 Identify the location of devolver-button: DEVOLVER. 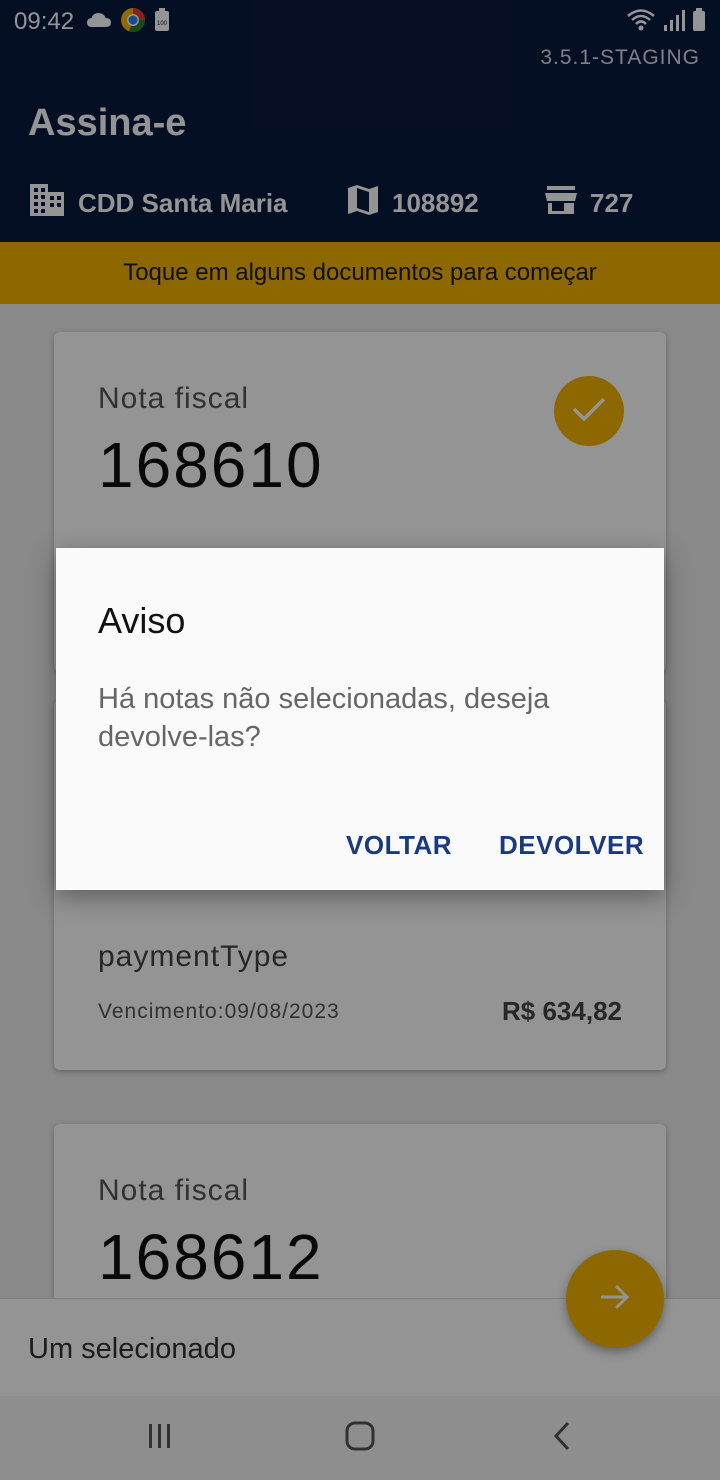
(571, 845).